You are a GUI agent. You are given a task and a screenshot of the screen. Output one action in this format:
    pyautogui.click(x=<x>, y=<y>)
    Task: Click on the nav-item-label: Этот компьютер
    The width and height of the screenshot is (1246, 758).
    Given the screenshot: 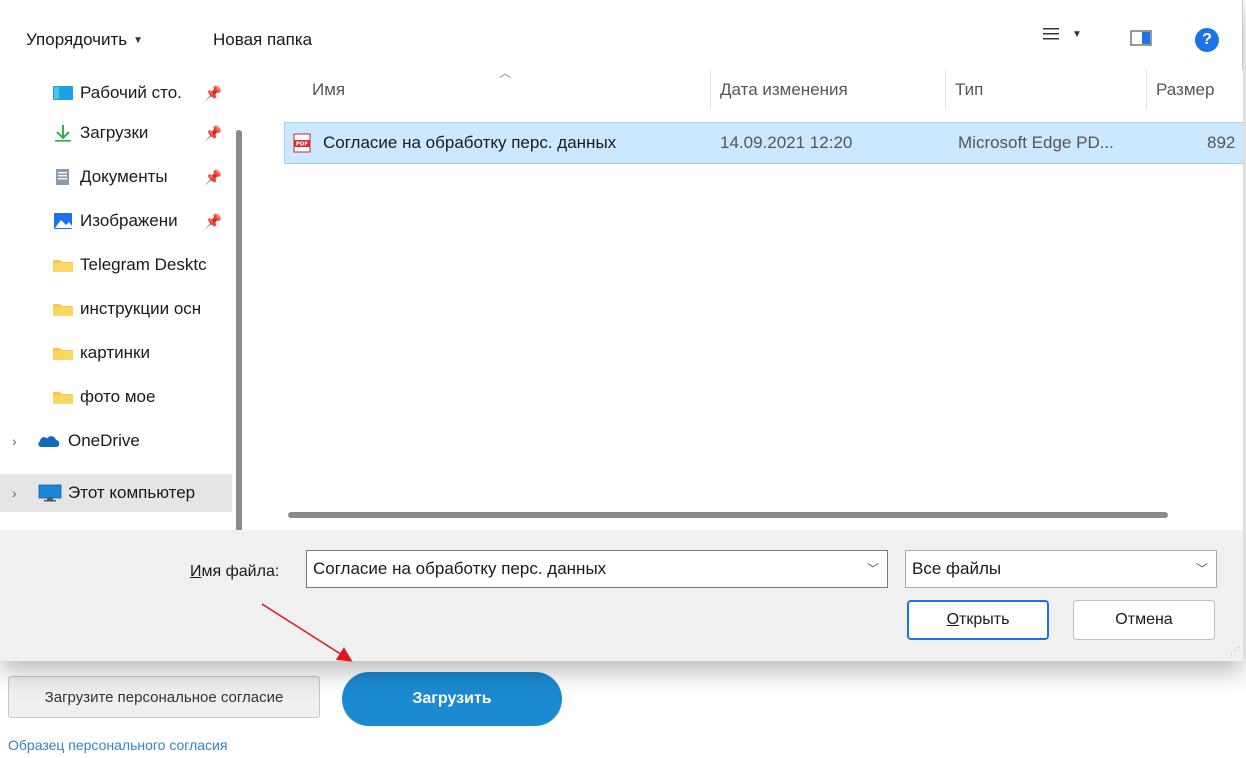 What is the action you would take?
    pyautogui.click(x=132, y=492)
    